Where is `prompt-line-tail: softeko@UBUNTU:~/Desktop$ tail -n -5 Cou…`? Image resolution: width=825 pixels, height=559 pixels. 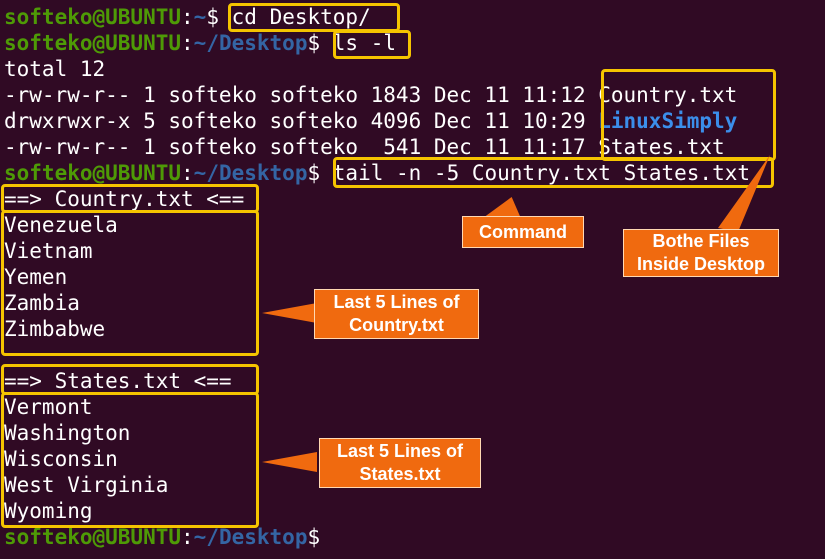
prompt-line-tail: softeko@UBUNTU:~/Desktop$ tail -n -5 Cou… is located at coordinates (377, 173).